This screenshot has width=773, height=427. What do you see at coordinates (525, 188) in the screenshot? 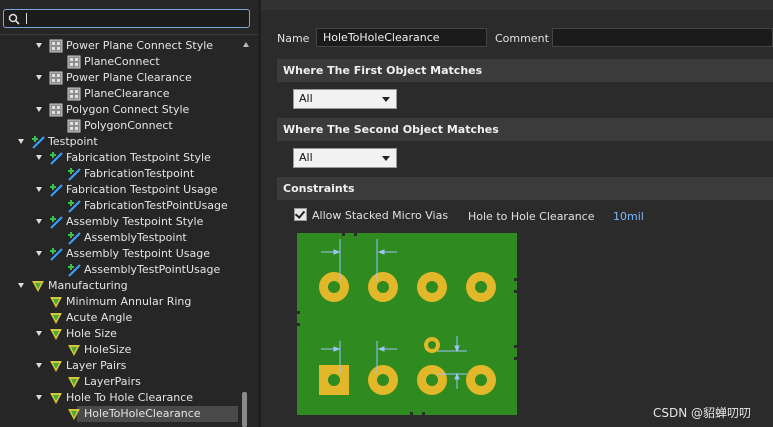
I see `constraints-section-header: Constraints` at bounding box center [525, 188].